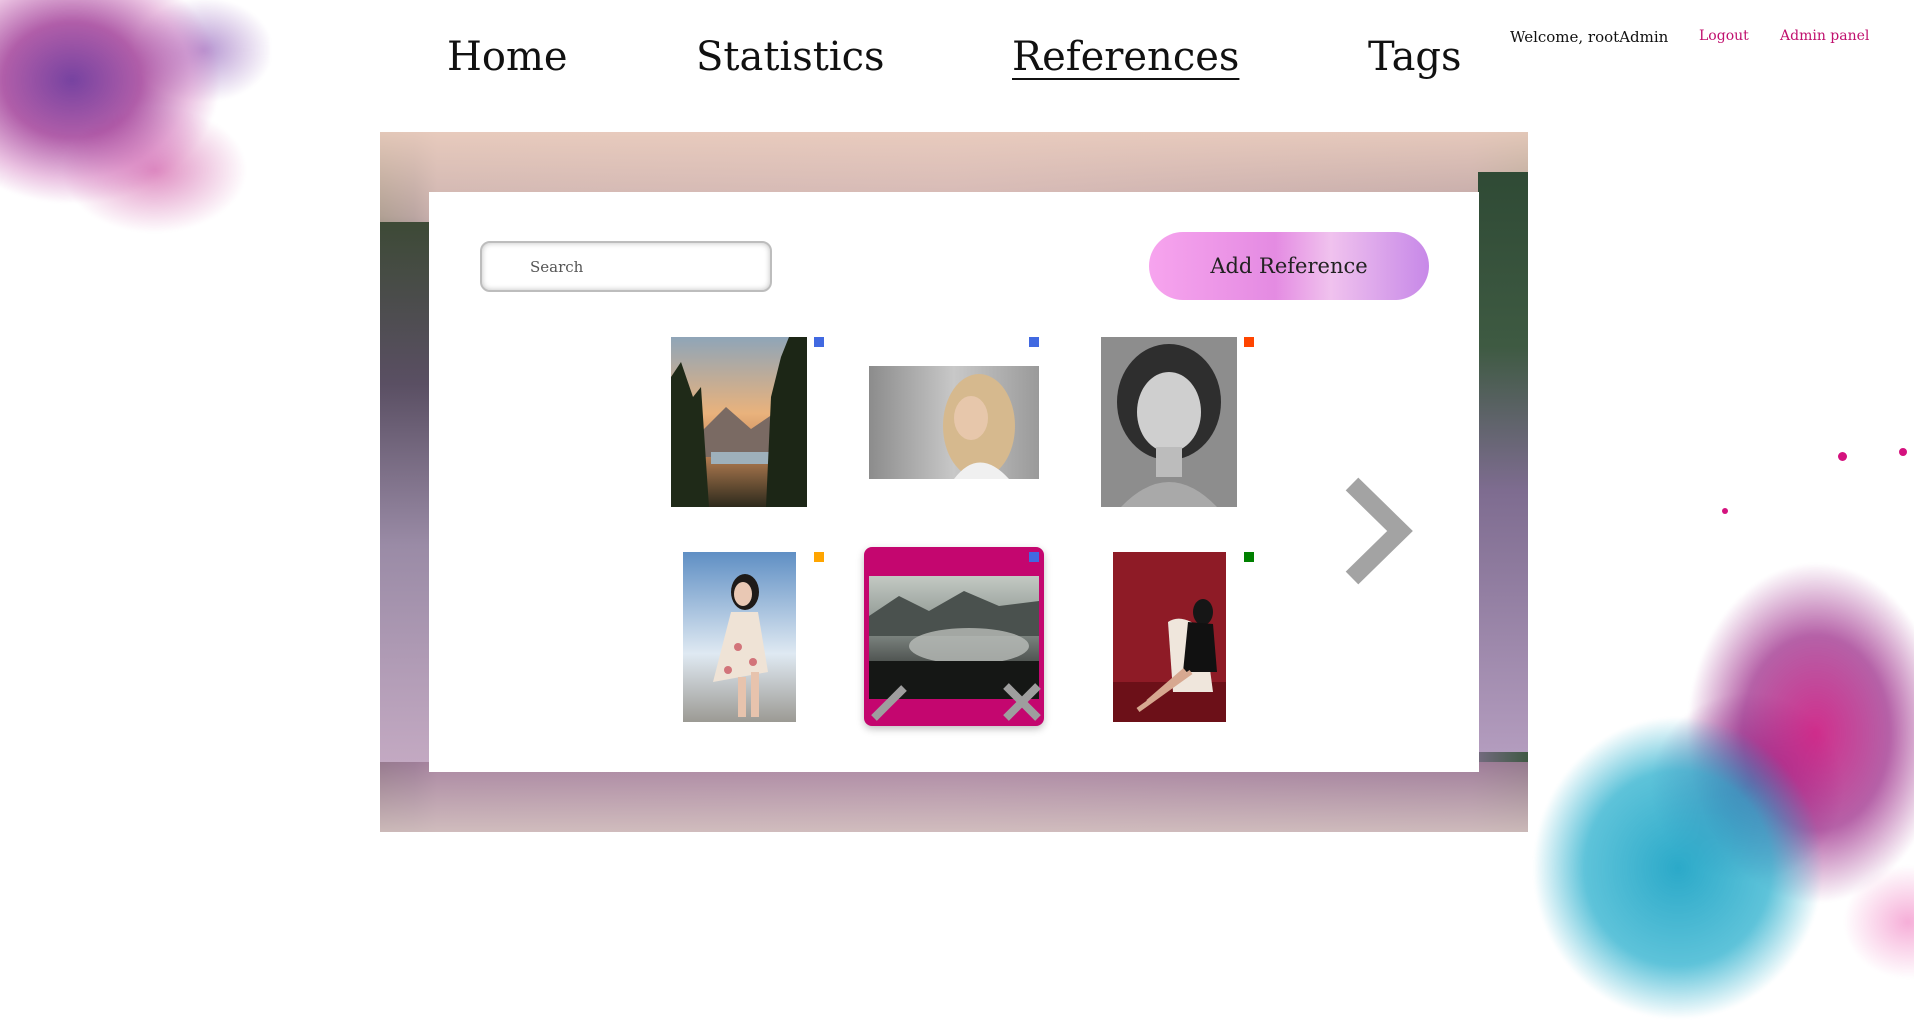  I want to click on woman-red-wall-image, so click(1169, 637).